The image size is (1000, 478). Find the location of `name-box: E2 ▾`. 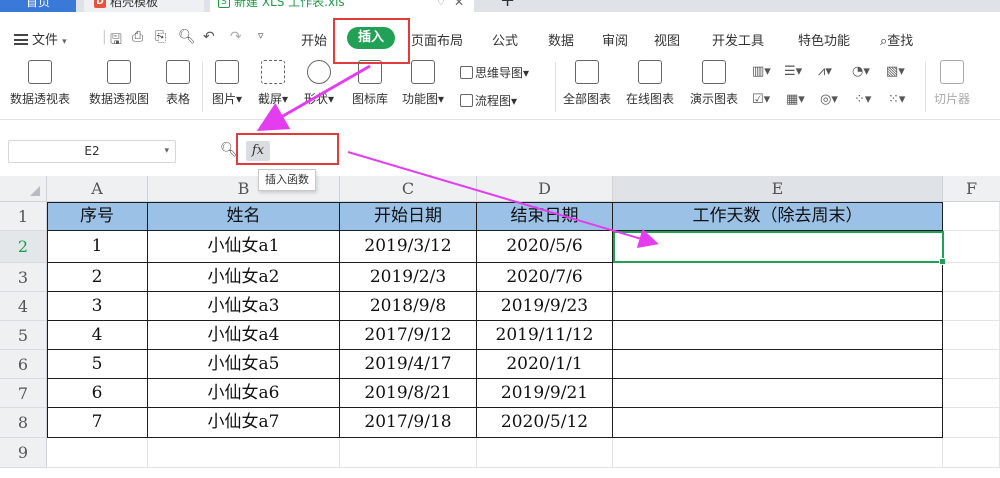

name-box: E2 ▾ is located at coordinates (92, 151).